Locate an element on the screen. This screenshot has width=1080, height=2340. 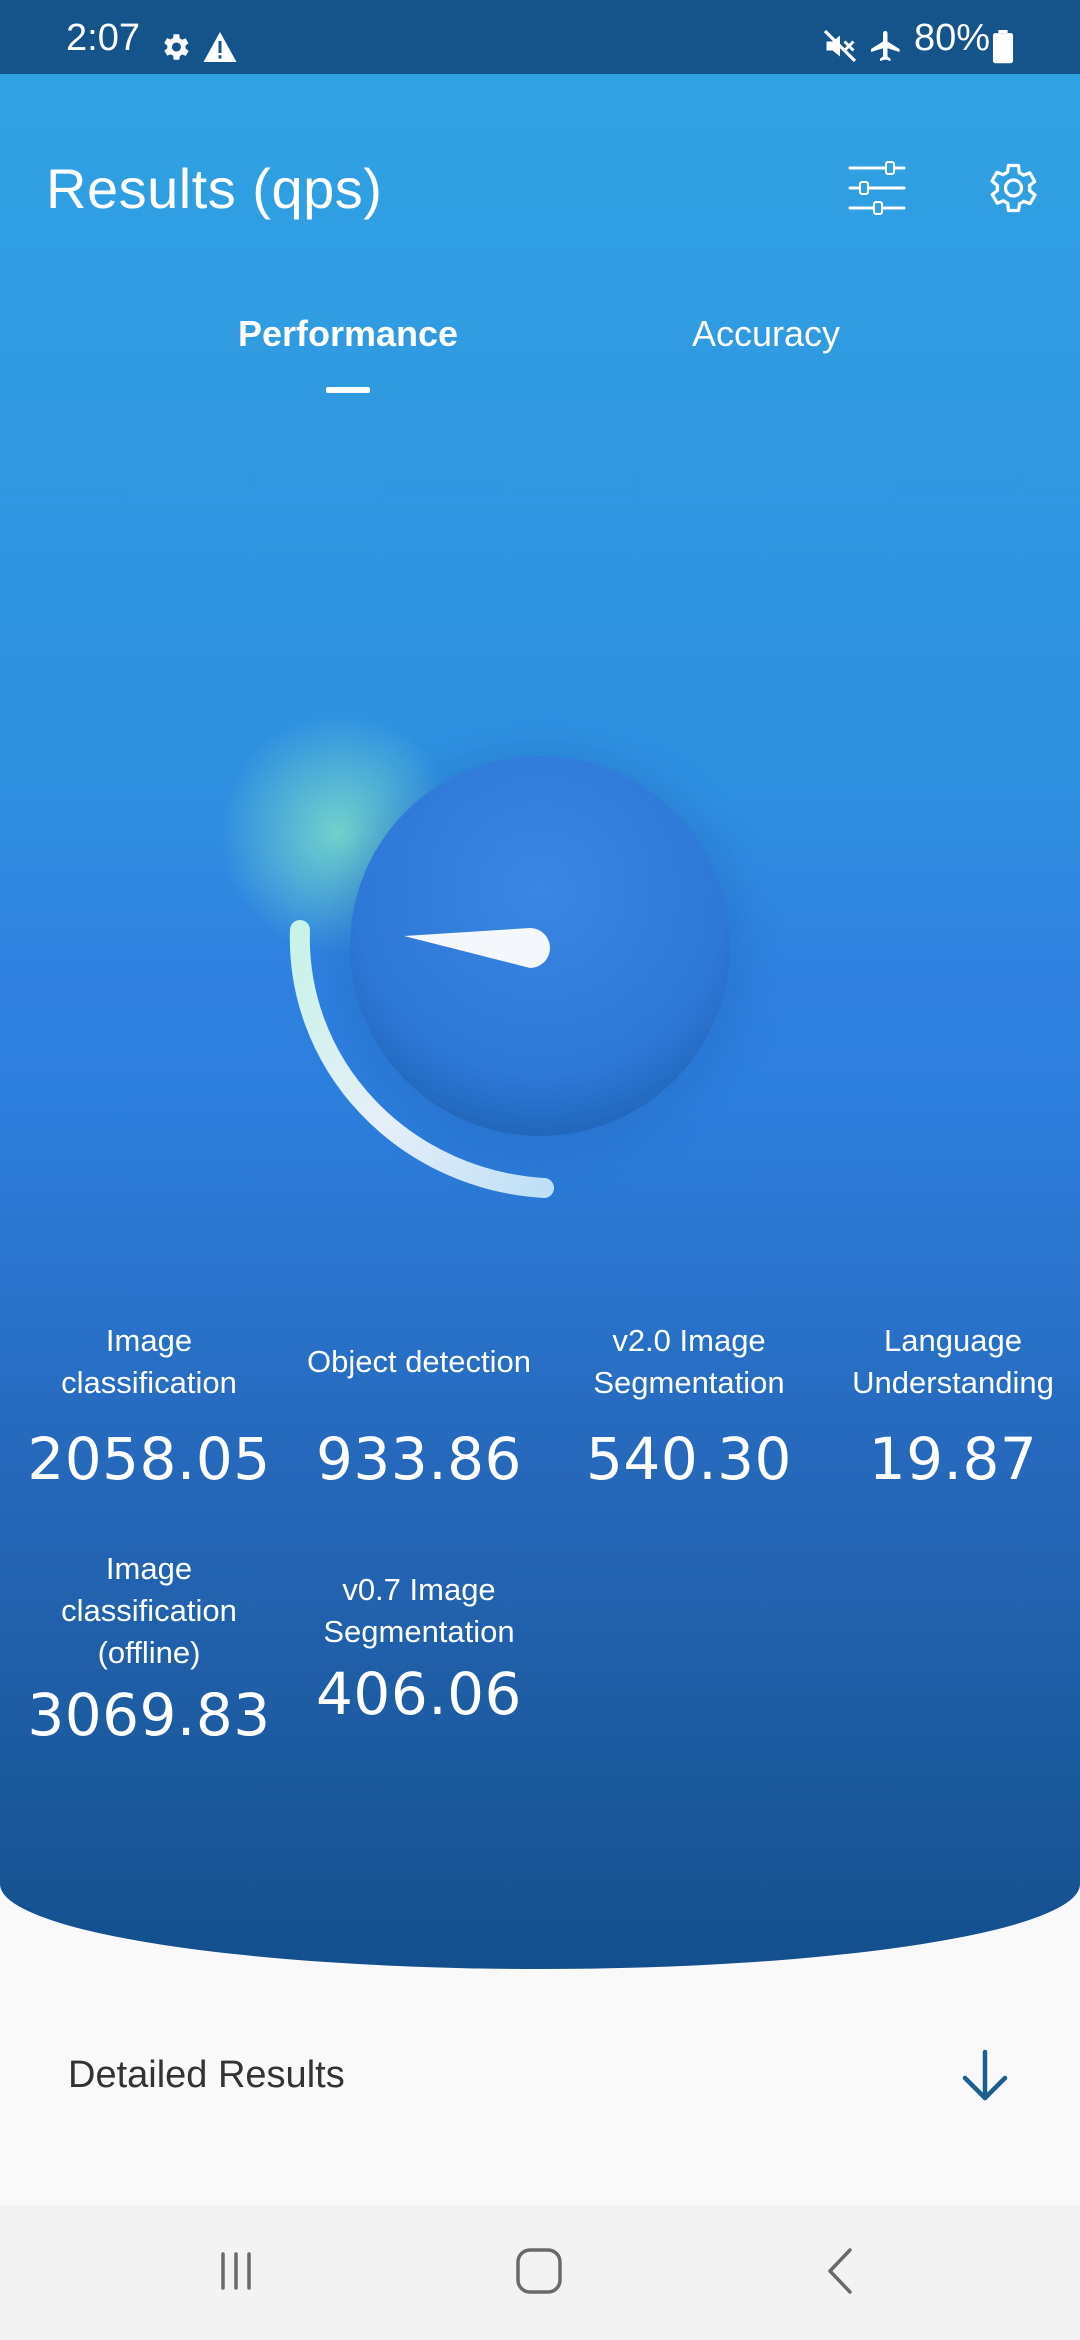
metric-image-classification: Image classification 2058.05 is located at coordinates (149, 1407).